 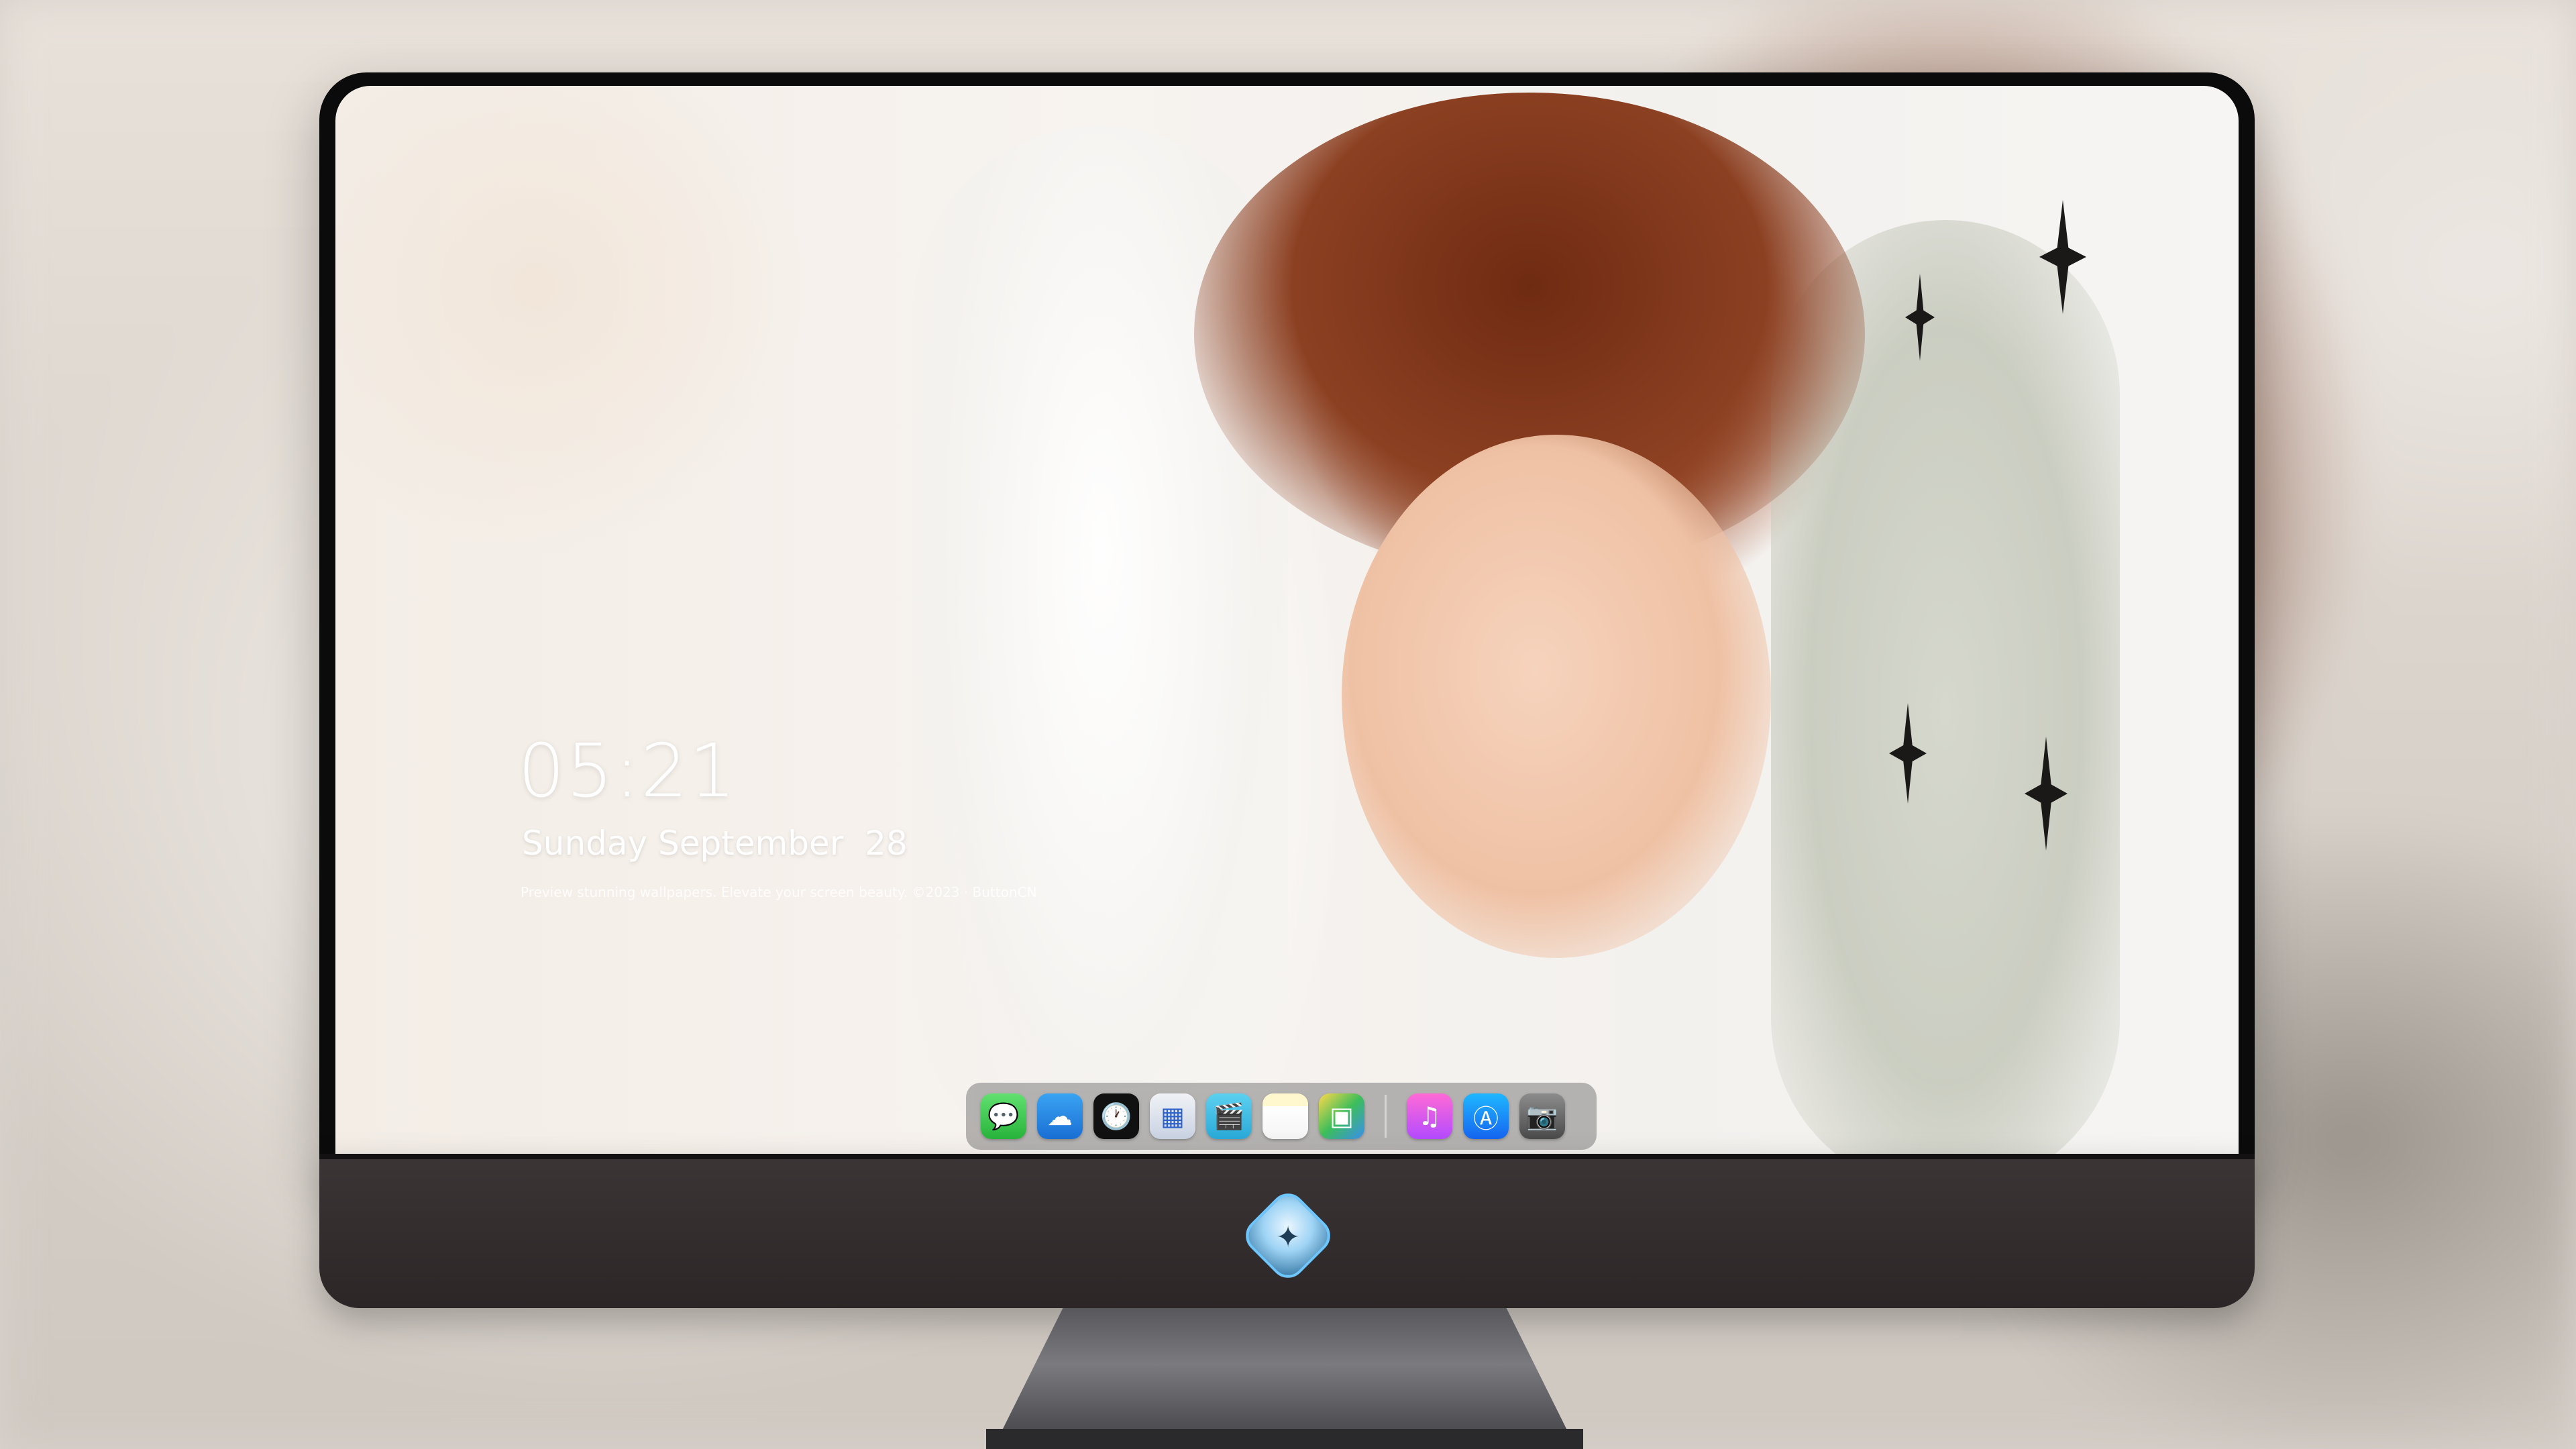 What do you see at coordinates (1285, 1116) in the screenshot?
I see `notes-icon` at bounding box center [1285, 1116].